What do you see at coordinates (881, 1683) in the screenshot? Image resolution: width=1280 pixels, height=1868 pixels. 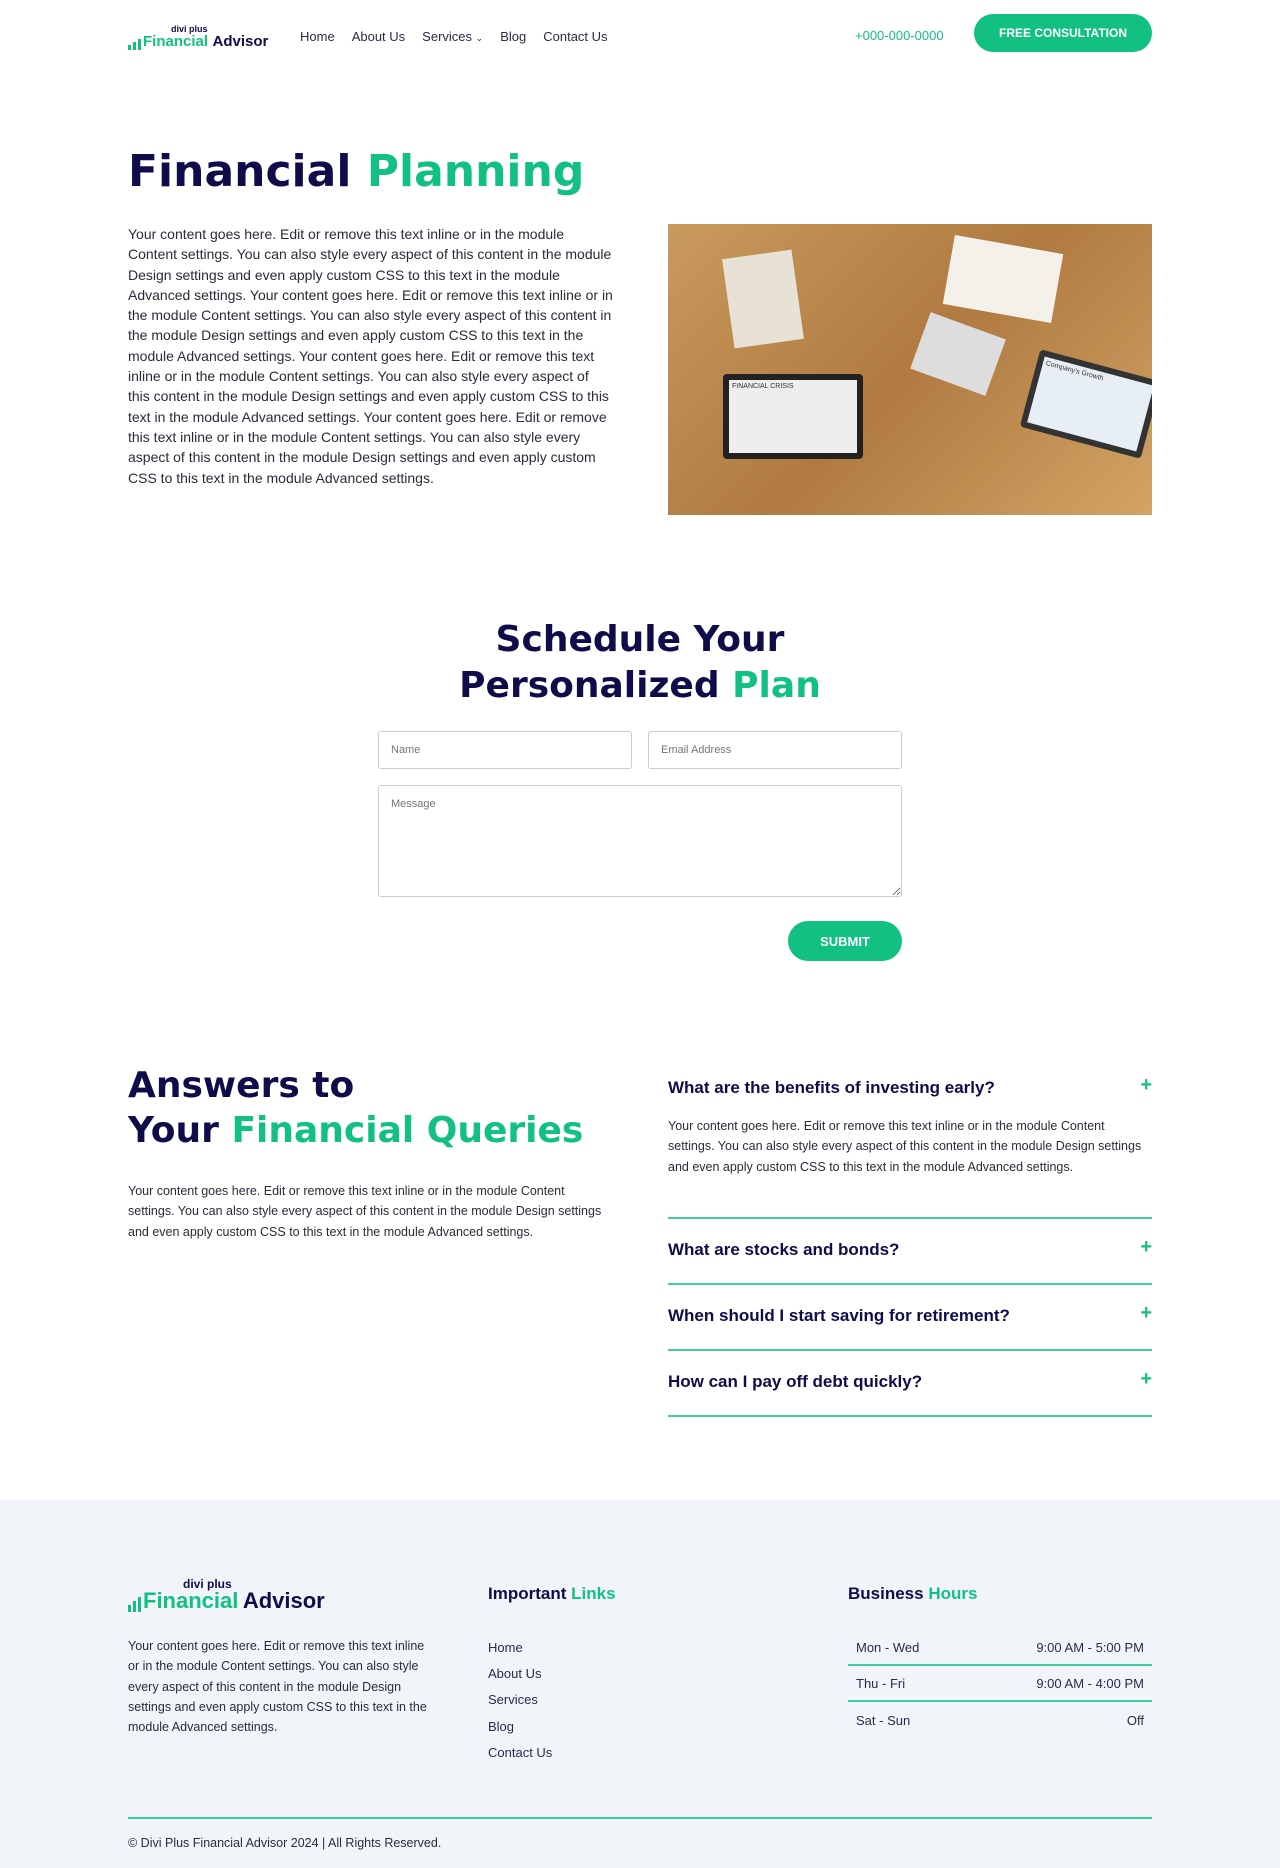 I see `hours-day: Thu - Fri` at bounding box center [881, 1683].